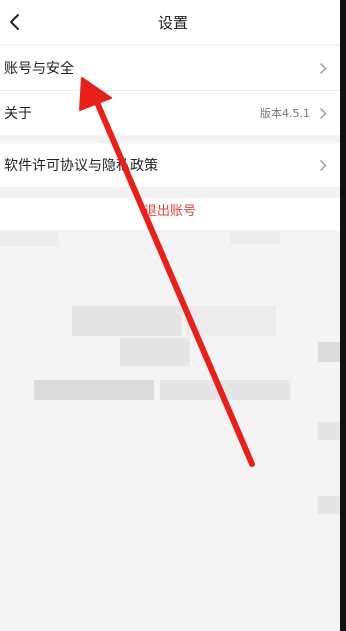 The width and height of the screenshot is (346, 631). What do you see at coordinates (343, 315) in the screenshot?
I see `screen-edge` at bounding box center [343, 315].